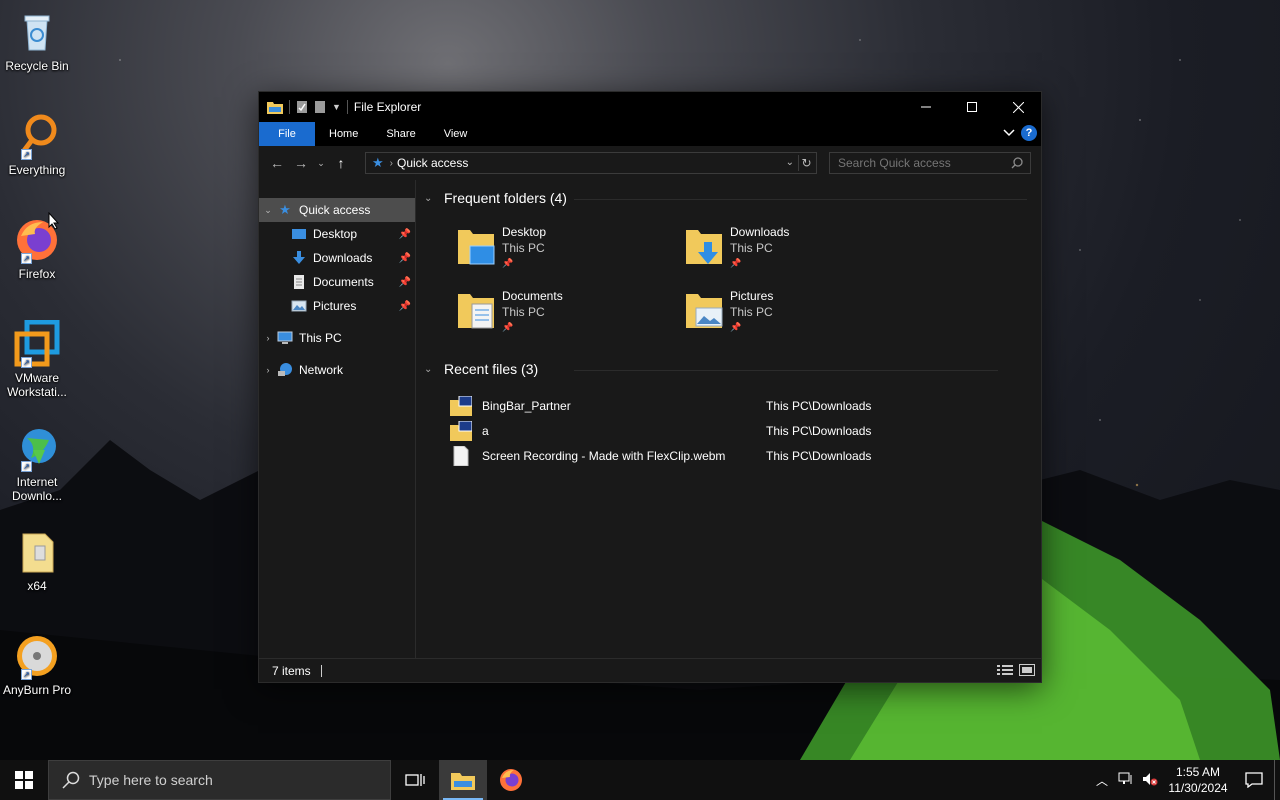  Describe the element at coordinates (321, 163) in the screenshot. I see `recent-locations-icon: ⌄` at that location.